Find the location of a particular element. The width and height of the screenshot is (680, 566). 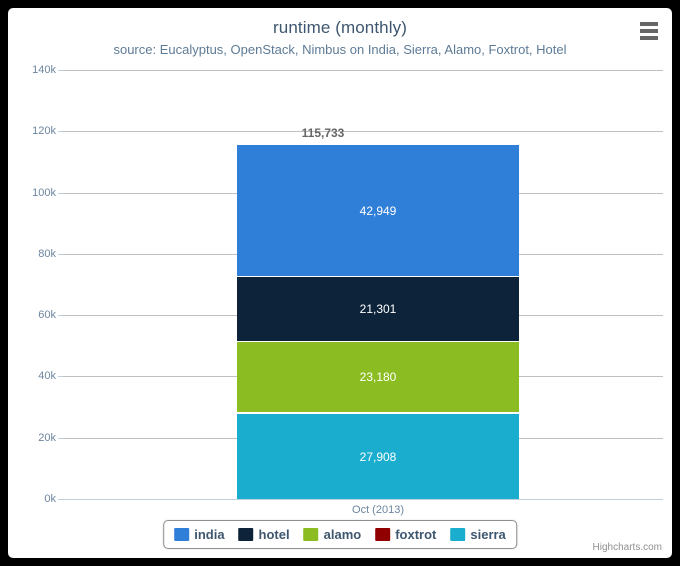

bar-segment-sierra: 27,908 is located at coordinates (378, 456).